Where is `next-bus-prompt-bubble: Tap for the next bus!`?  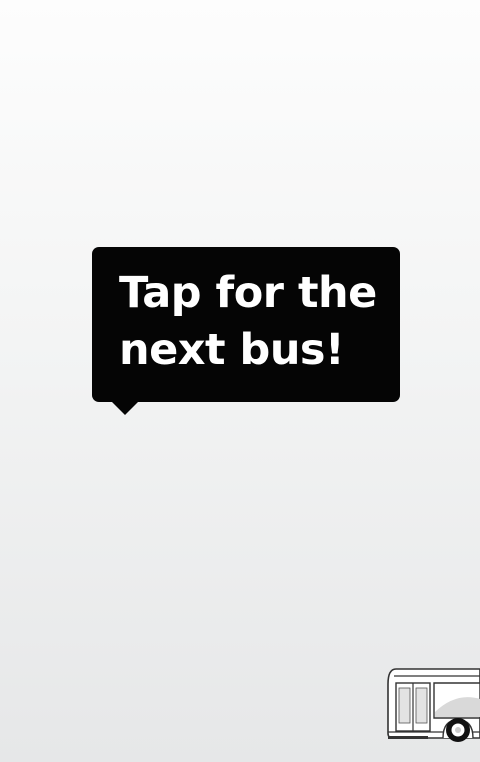
next-bus-prompt-bubble: Tap for the next bus! is located at coordinates (246, 331).